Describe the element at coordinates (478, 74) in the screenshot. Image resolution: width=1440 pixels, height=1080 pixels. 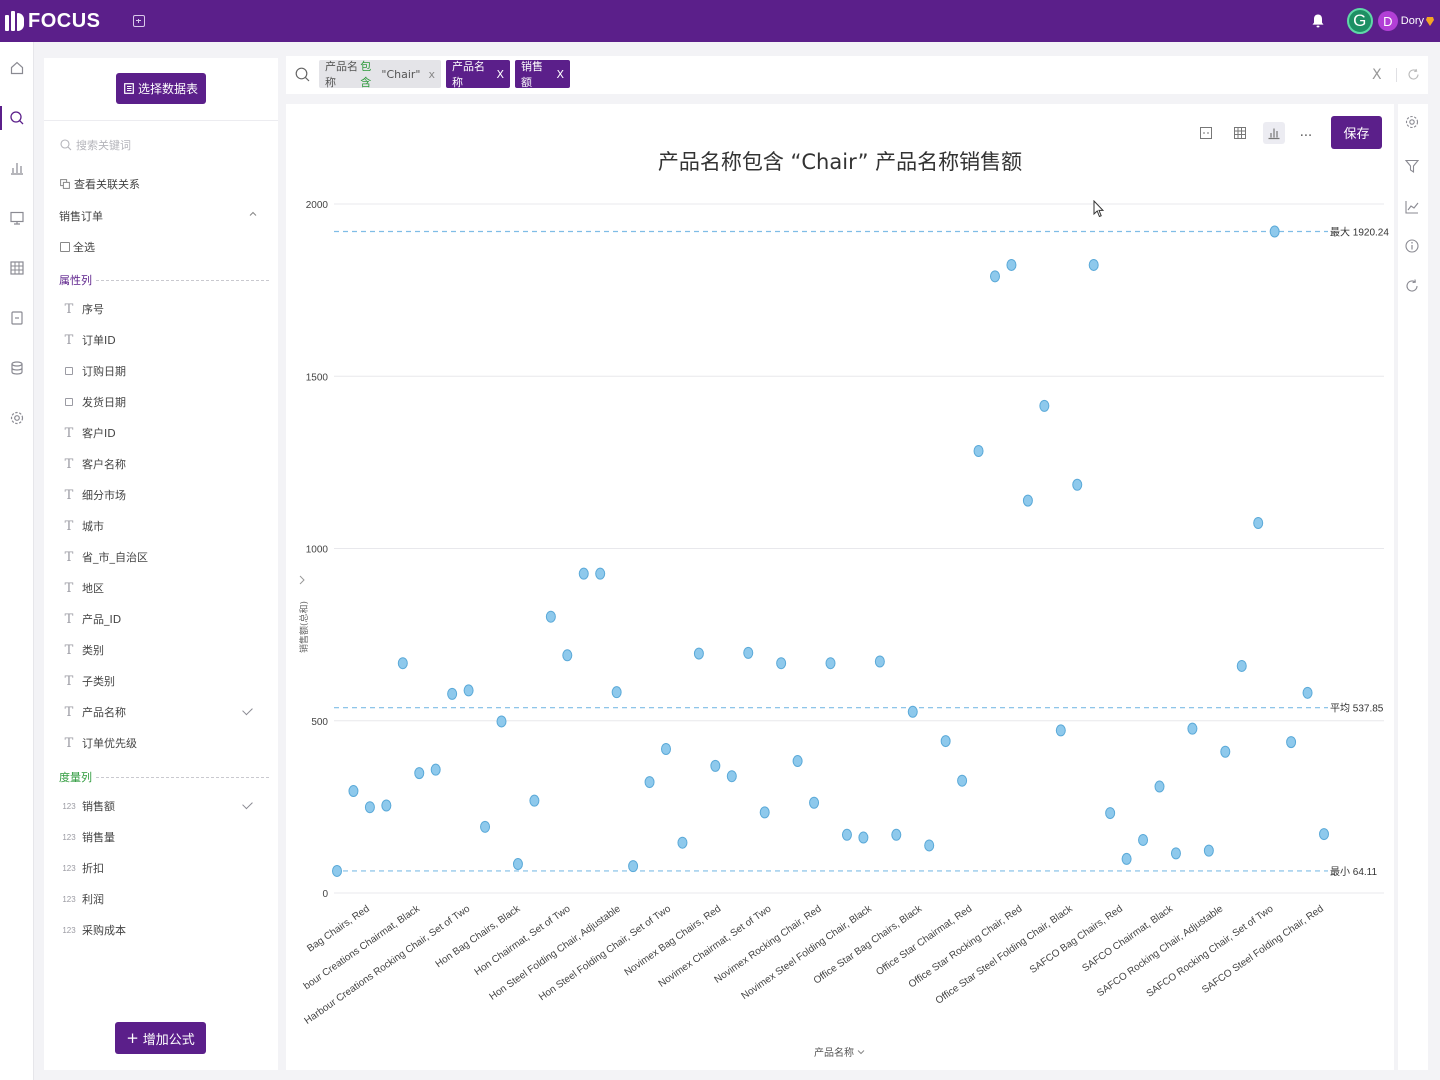
I see `dimension-chip: 产品名称 X` at that location.